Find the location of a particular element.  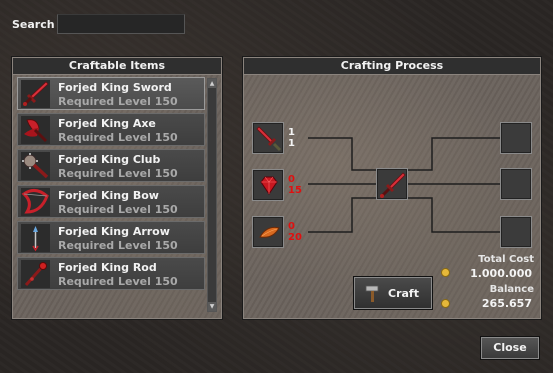

total-cost-label: Total Cost is located at coordinates (506, 259).